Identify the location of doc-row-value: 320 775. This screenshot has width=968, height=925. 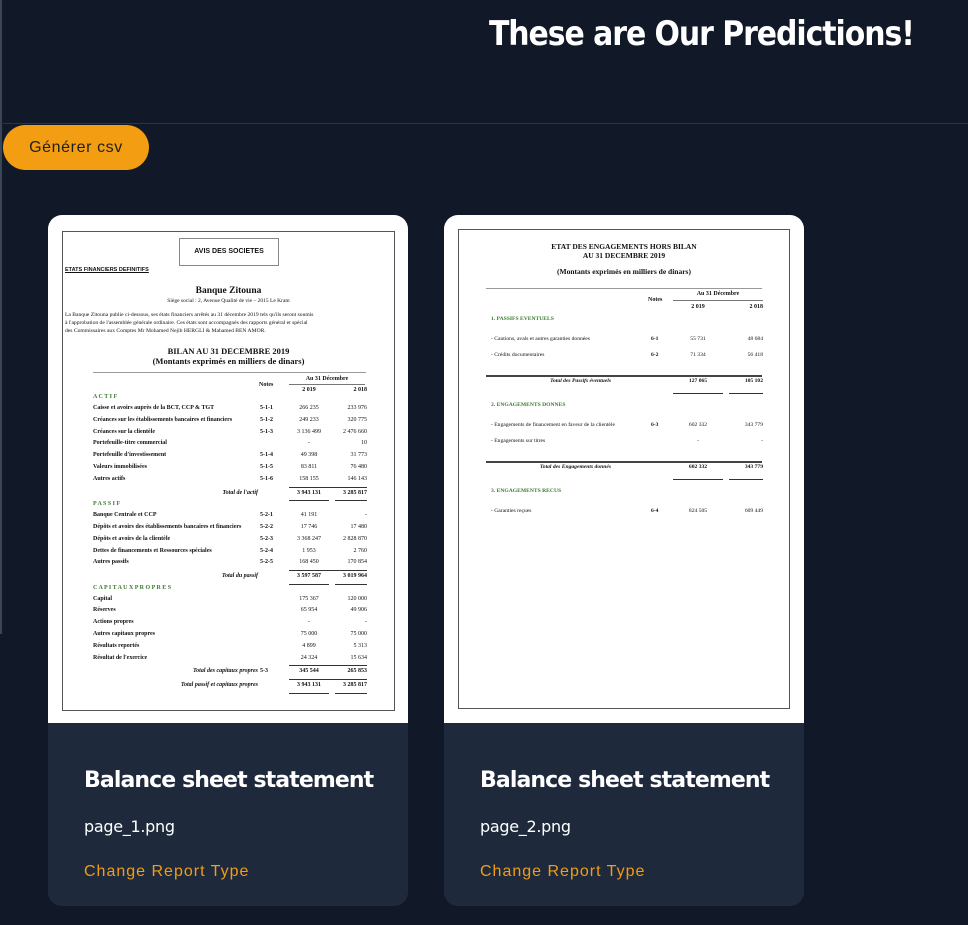
(357, 419).